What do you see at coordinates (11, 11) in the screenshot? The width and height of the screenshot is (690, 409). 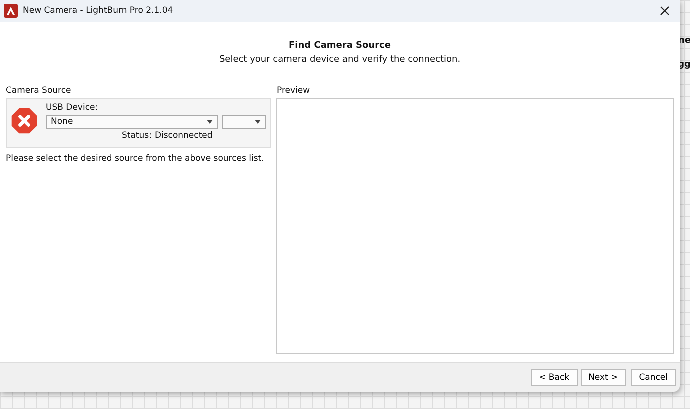 I see `app-logo-icon` at bounding box center [11, 11].